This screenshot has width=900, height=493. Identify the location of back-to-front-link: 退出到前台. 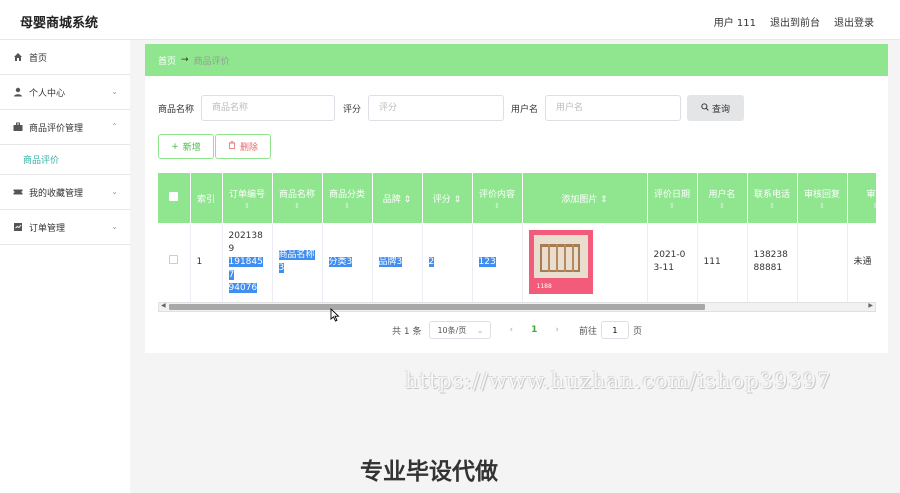
(795, 21).